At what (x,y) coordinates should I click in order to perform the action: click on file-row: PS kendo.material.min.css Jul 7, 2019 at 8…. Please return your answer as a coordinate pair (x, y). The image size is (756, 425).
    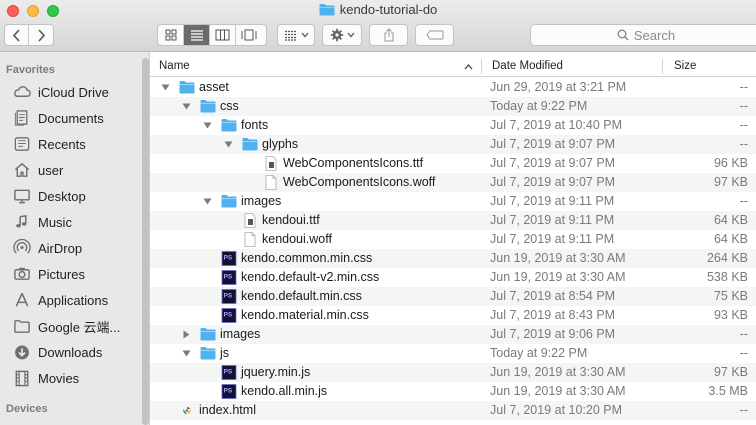
    Looking at the image, I should click on (453, 315).